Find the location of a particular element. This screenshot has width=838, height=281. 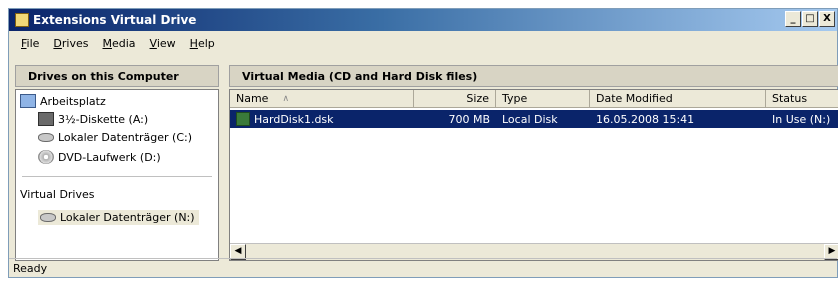

tree-item-floppy: 3½-Diskette (A:) is located at coordinates (93, 119).